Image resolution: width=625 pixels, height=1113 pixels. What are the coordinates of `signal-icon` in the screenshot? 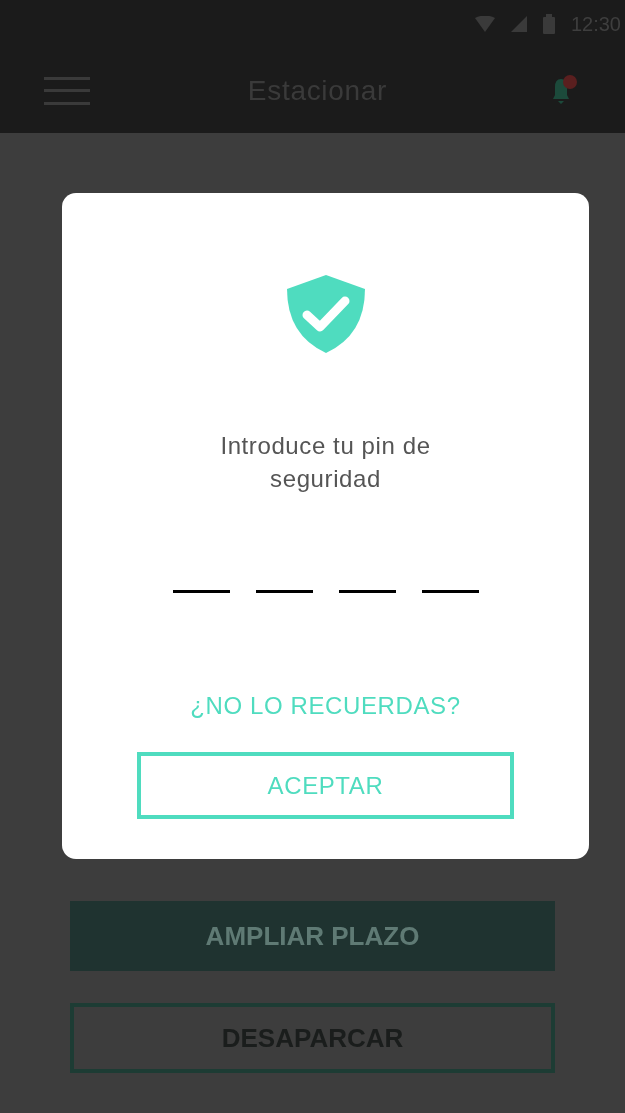 It's located at (518, 24).